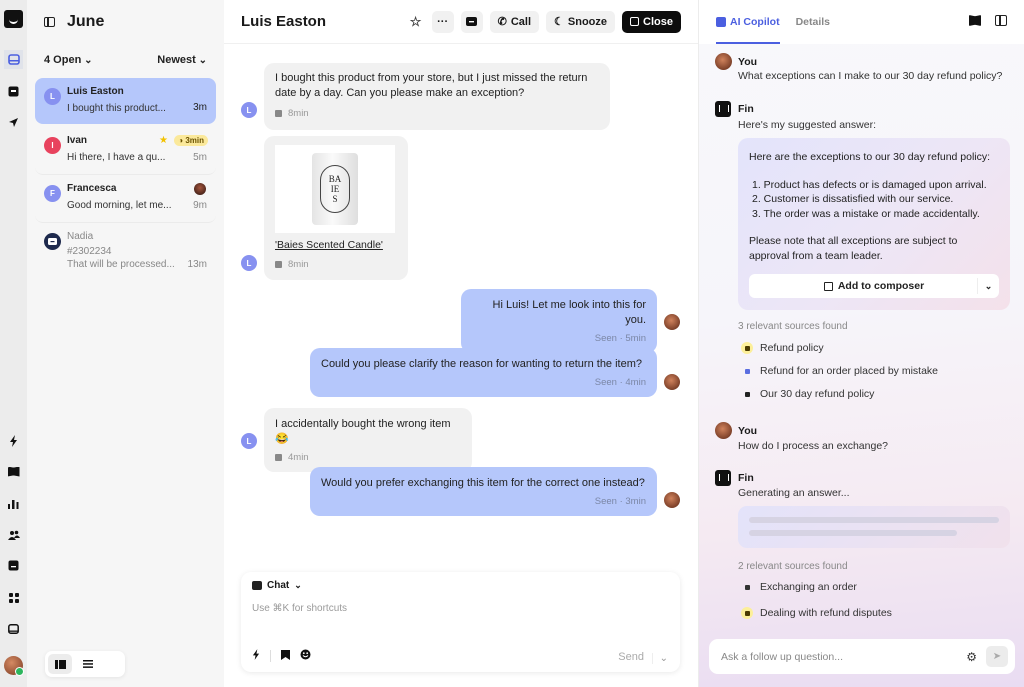  What do you see at coordinates (52, 193) in the screenshot?
I see `avatar: F` at bounding box center [52, 193].